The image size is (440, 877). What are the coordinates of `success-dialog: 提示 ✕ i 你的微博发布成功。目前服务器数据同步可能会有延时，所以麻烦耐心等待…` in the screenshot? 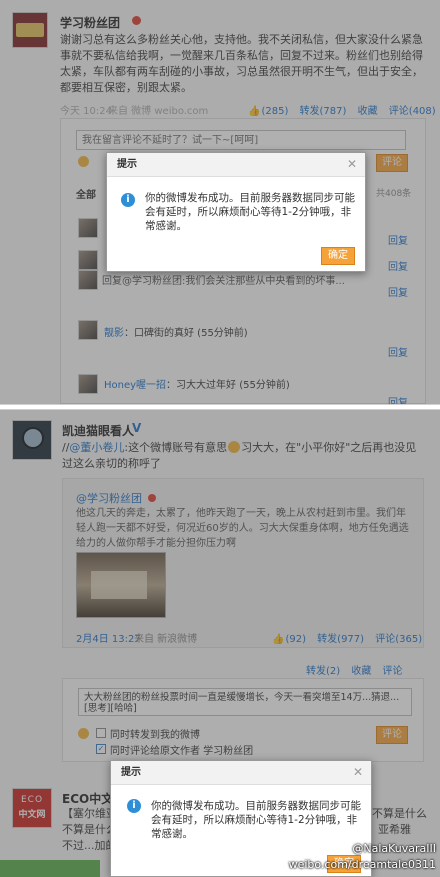 It's located at (236, 212).